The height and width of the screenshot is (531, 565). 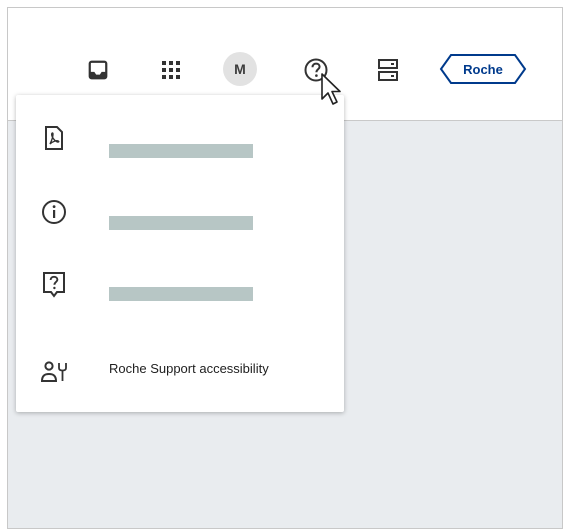 I want to click on menu-item-info, so click(x=180, y=213).